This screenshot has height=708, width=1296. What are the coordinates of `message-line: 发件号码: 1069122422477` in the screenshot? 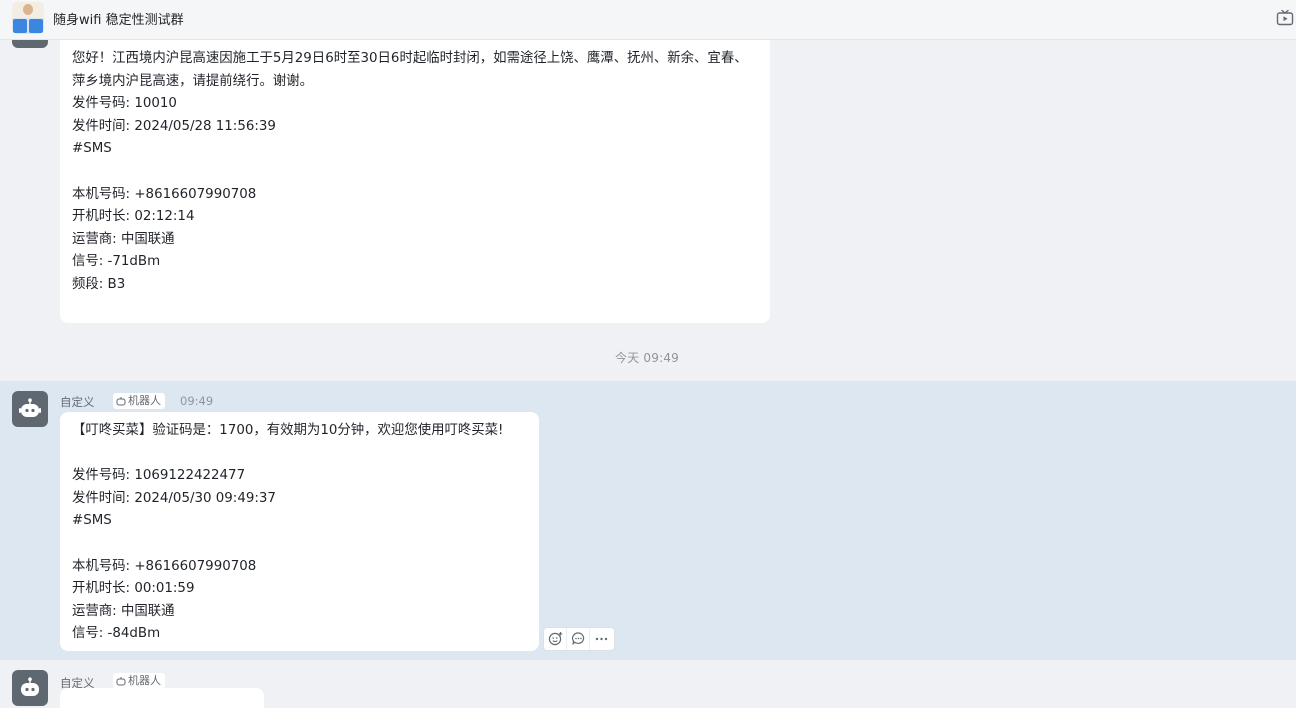 It's located at (159, 476).